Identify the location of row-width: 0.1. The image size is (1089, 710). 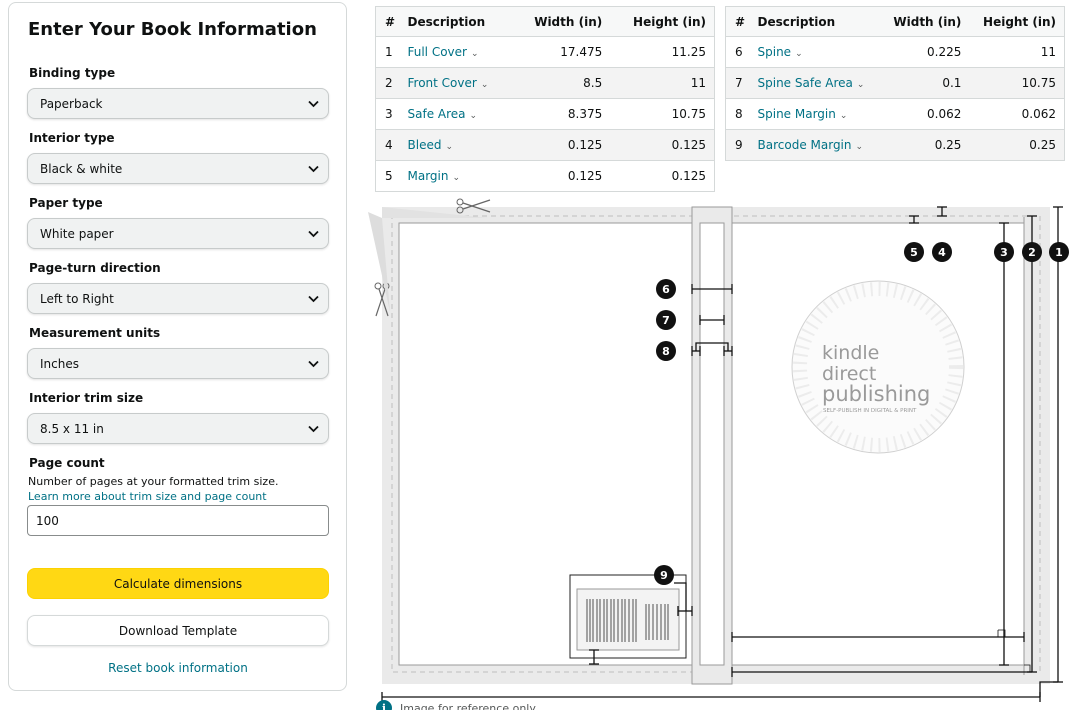
(925, 83).